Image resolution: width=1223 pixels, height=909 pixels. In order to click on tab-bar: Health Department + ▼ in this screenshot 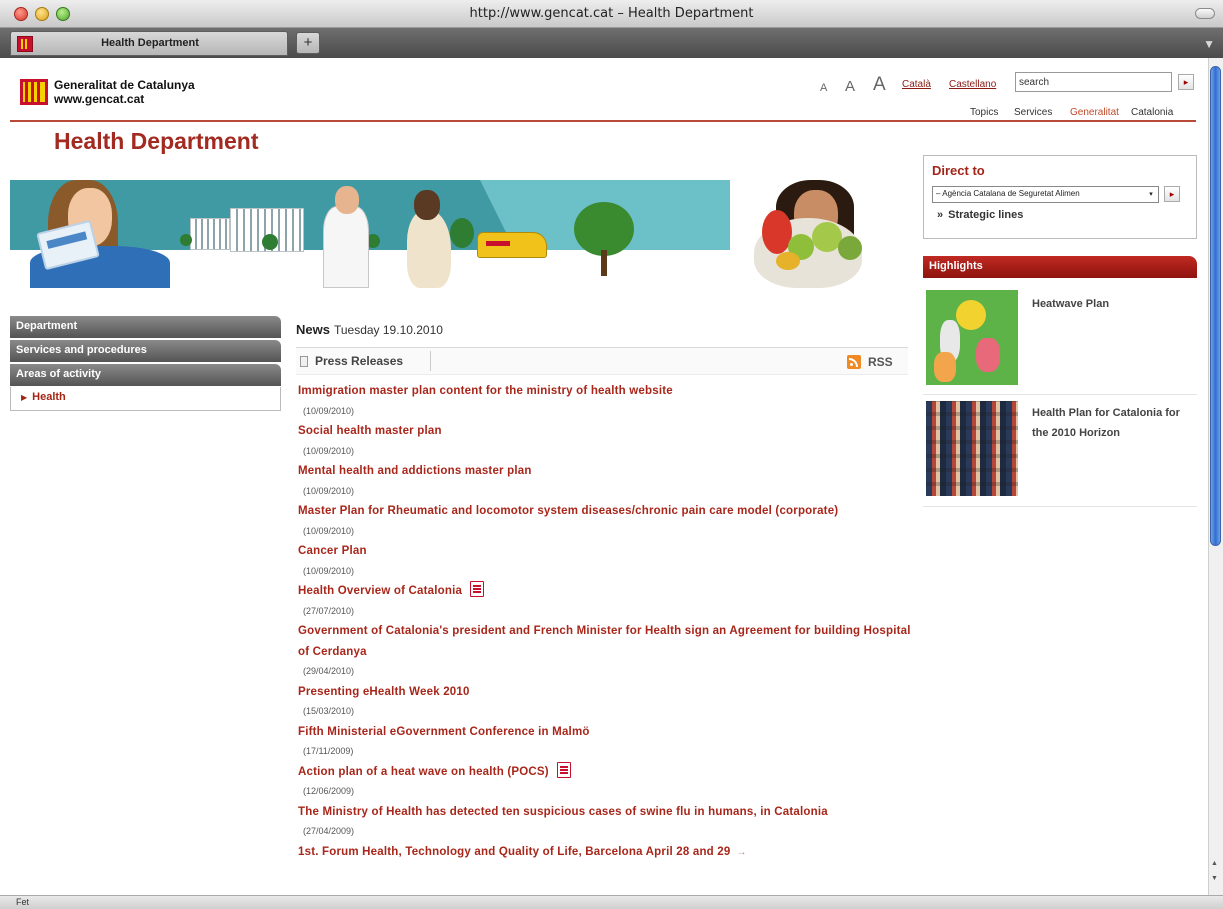, I will do `click(611, 43)`.